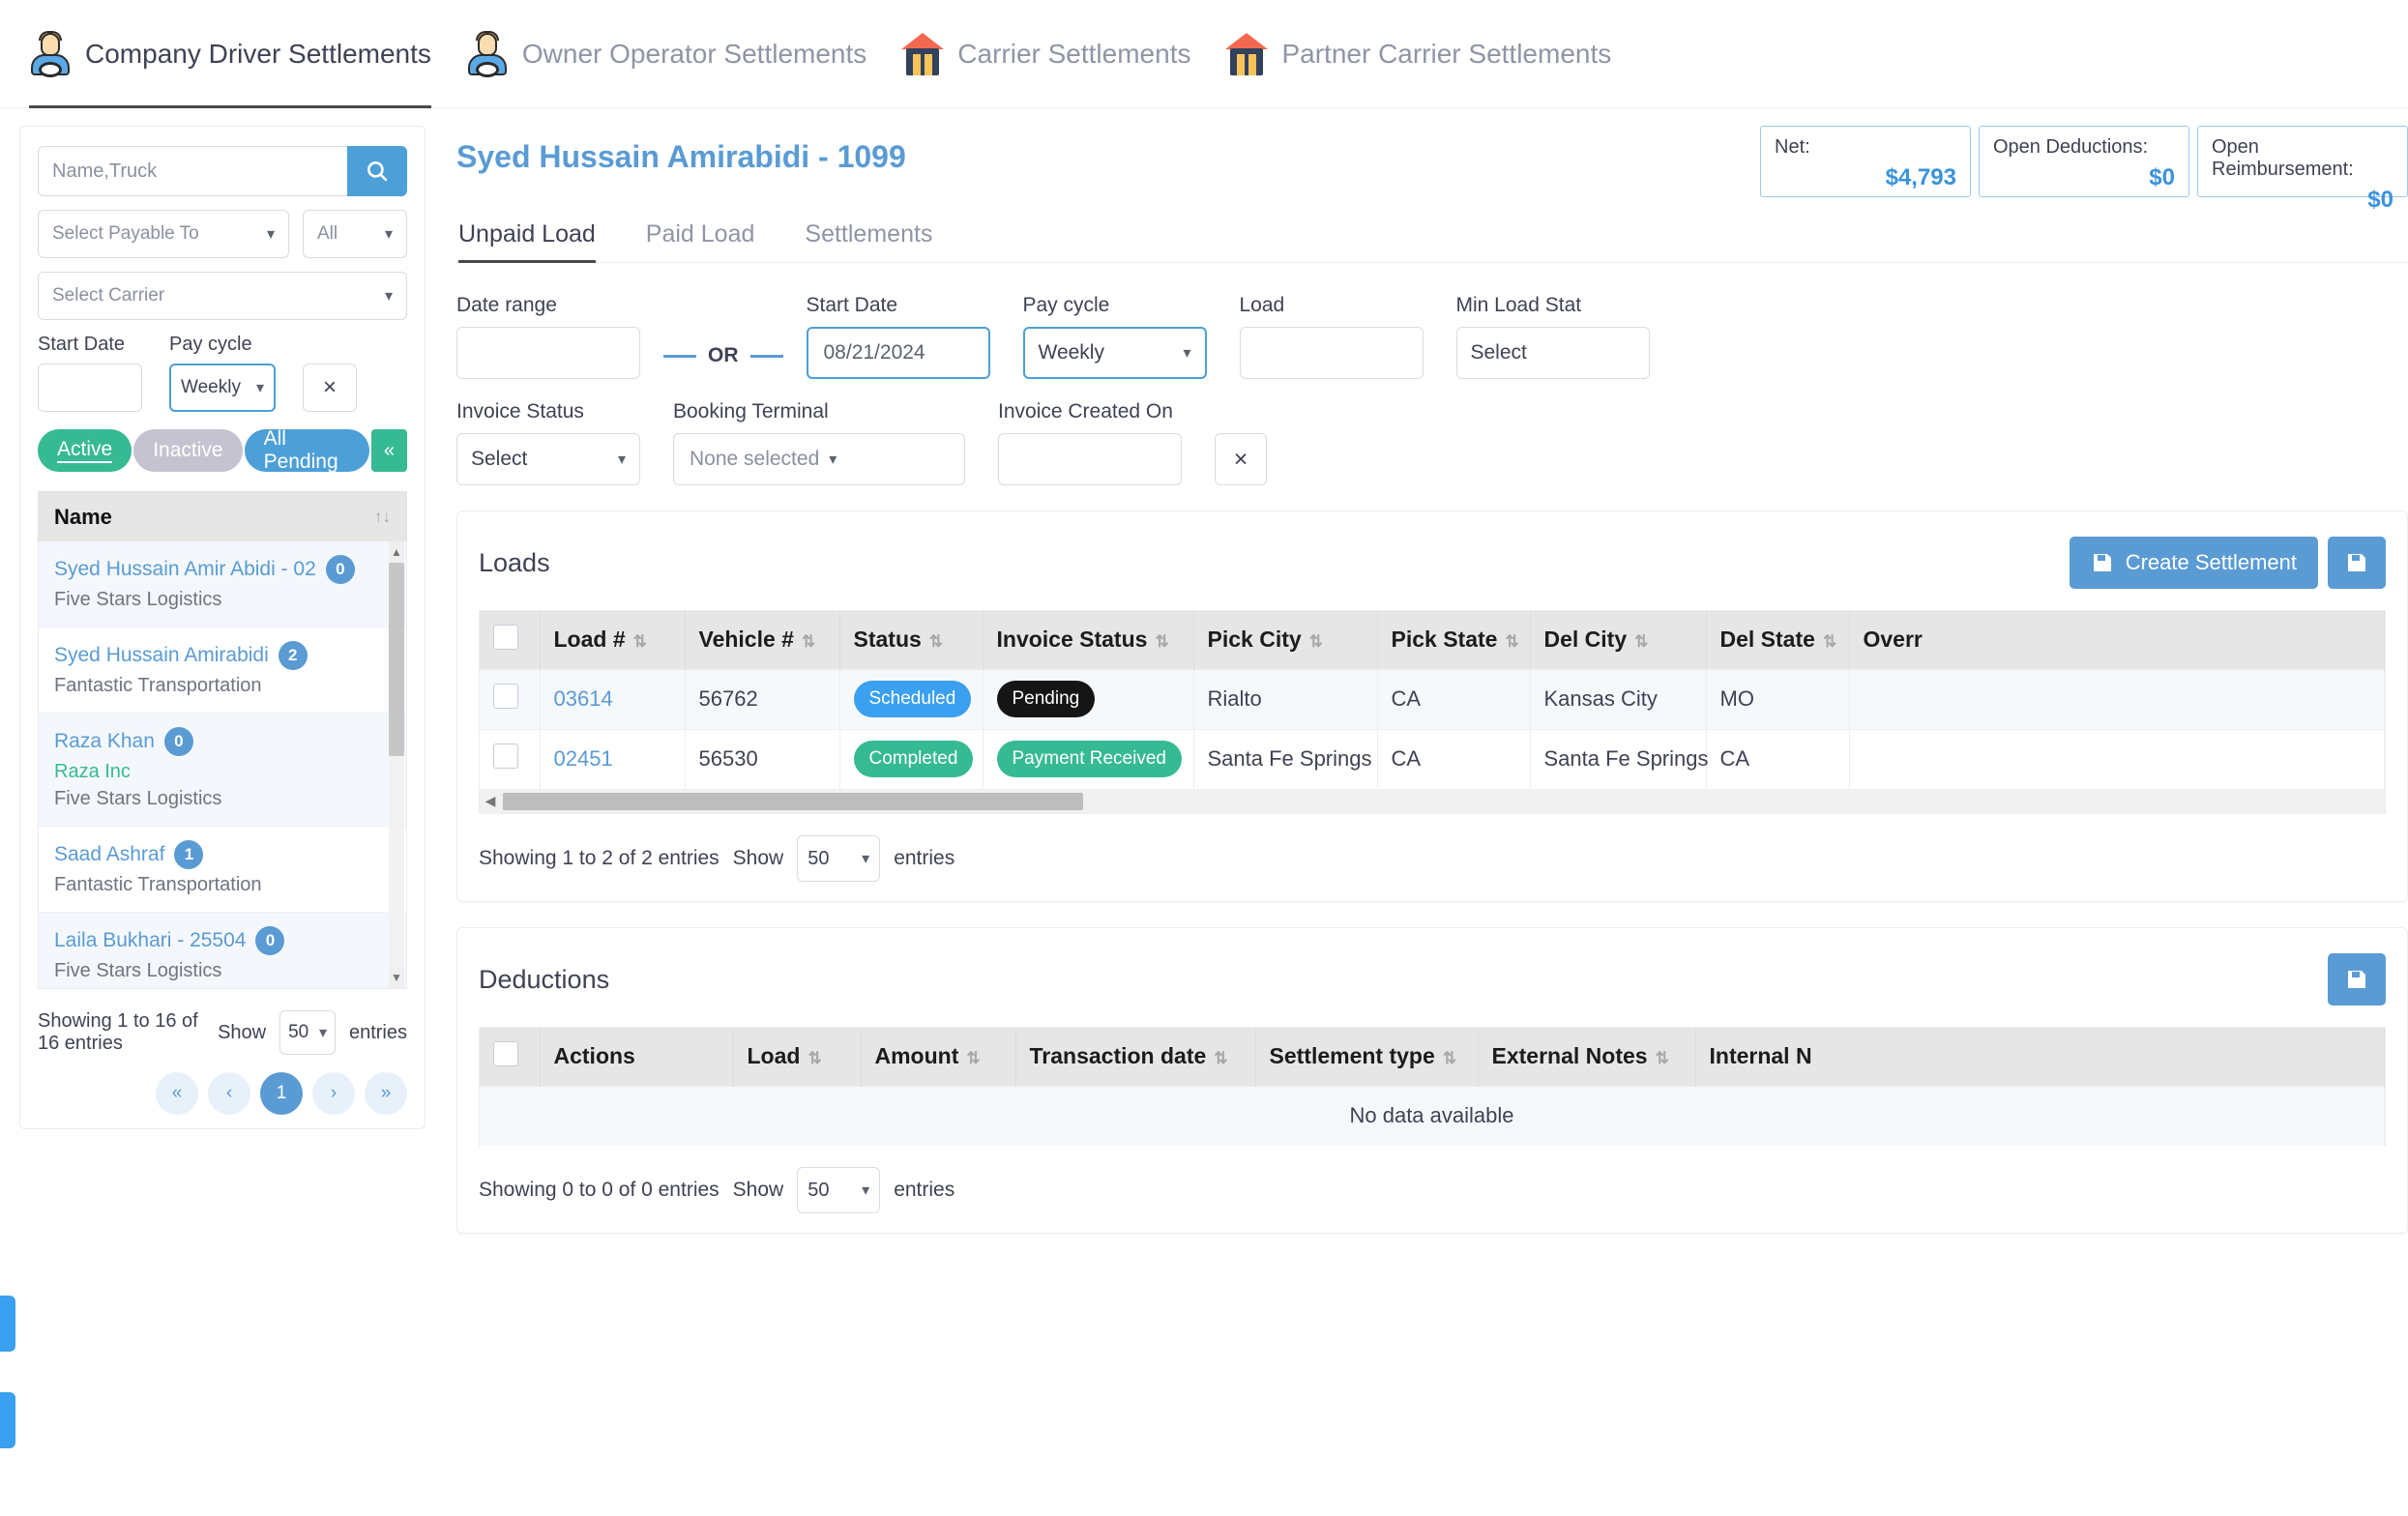  Describe the element at coordinates (306, 450) in the screenshot. I see `pill-all-pending: All Pending` at that location.